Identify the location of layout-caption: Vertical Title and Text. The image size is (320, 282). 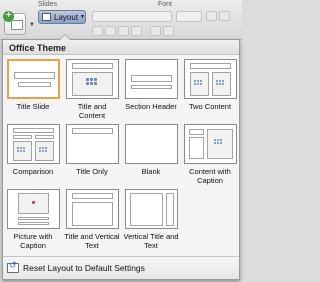
(151, 241).